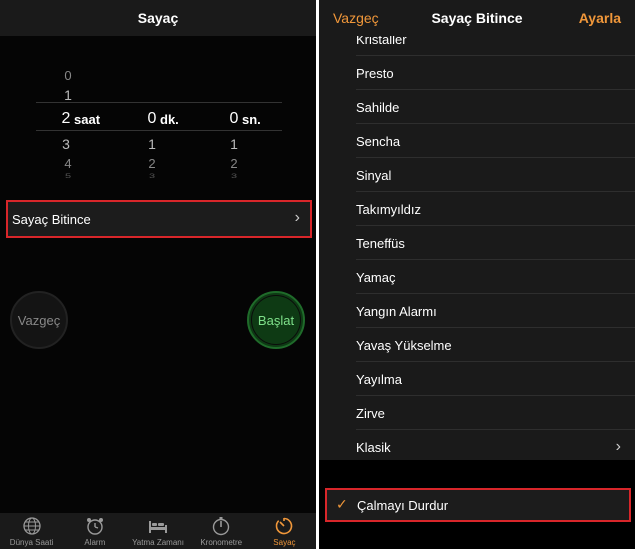 This screenshot has height=549, width=635. Describe the element at coordinates (31, 542) in the screenshot. I see `tab-label: Dünya Saati` at that location.